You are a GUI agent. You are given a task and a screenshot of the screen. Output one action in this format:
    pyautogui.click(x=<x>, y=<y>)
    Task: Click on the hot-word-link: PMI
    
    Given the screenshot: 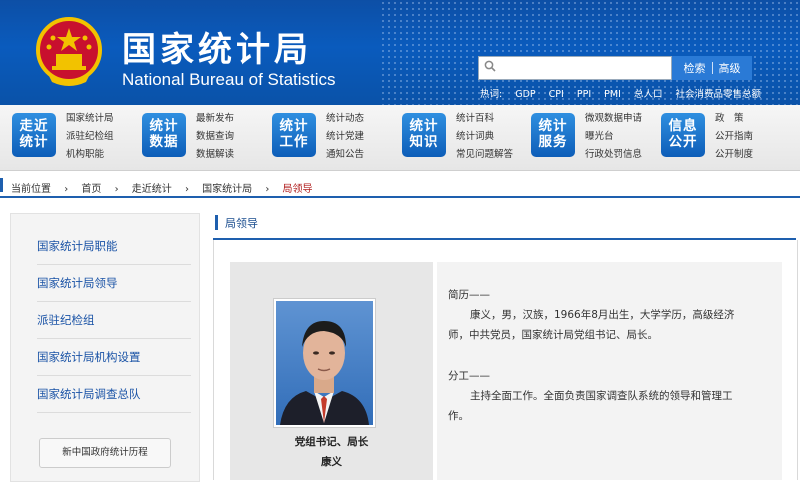 What is the action you would take?
    pyautogui.click(x=612, y=94)
    